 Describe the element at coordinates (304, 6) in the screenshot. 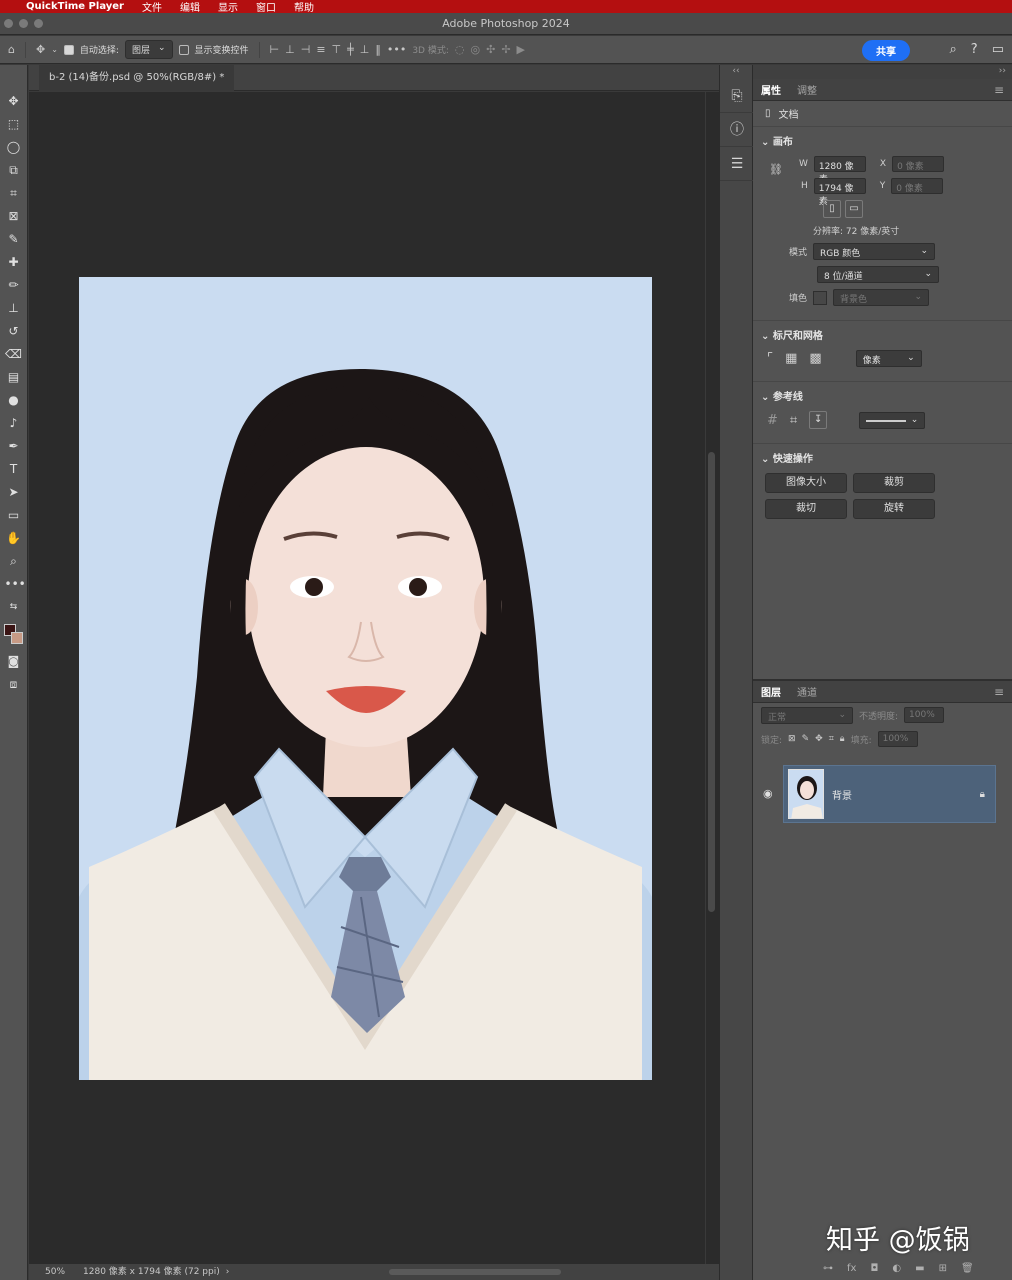

I see `menu-help: 帮助` at that location.